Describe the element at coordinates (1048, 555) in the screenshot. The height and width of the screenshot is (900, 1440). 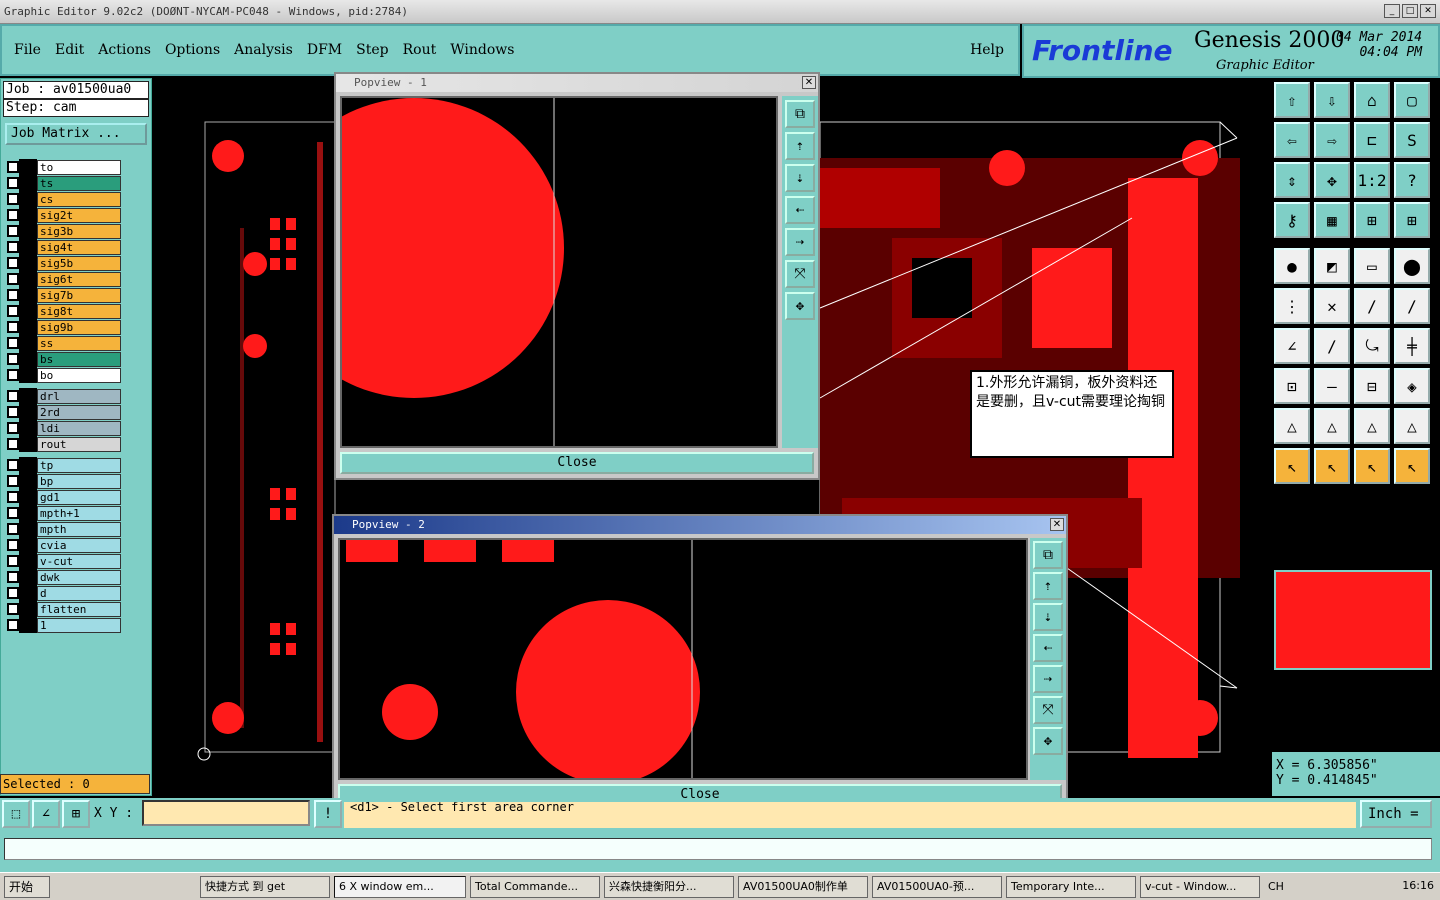
I see `popview-2-zoom-fit-icon: ⧉` at that location.